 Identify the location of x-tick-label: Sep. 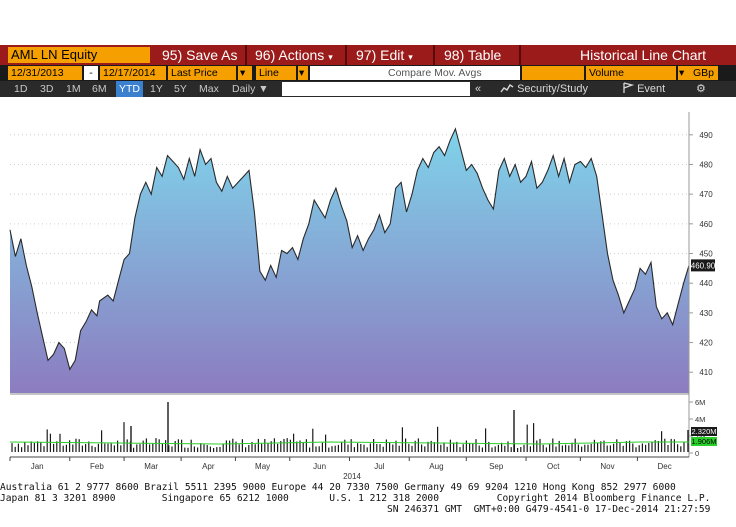
(496, 466).